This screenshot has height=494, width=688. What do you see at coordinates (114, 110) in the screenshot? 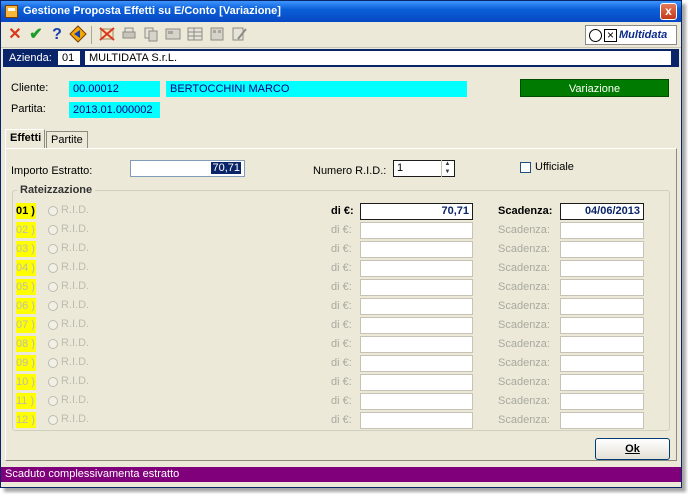
I see `partita-field: 2013.01.000002` at bounding box center [114, 110].